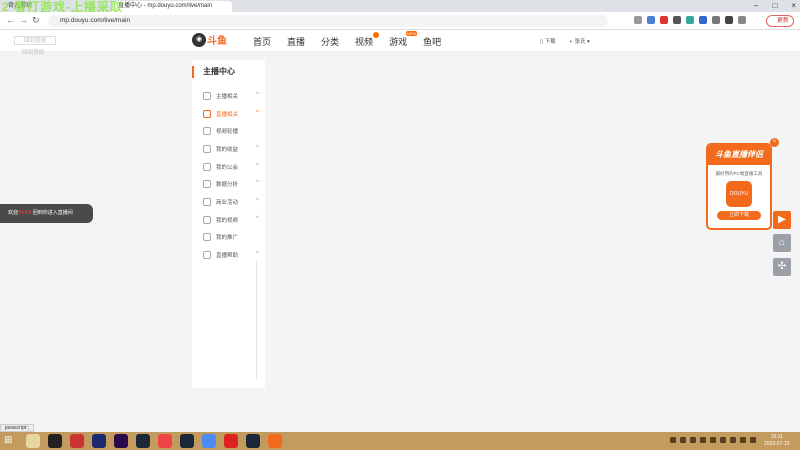  What do you see at coordinates (77, 441) in the screenshot?
I see `media-icon` at bounding box center [77, 441].